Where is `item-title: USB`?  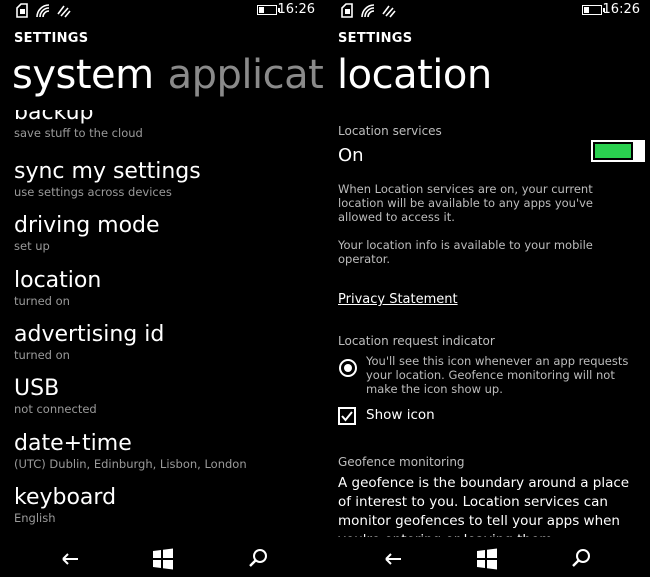 item-title: USB is located at coordinates (37, 388).